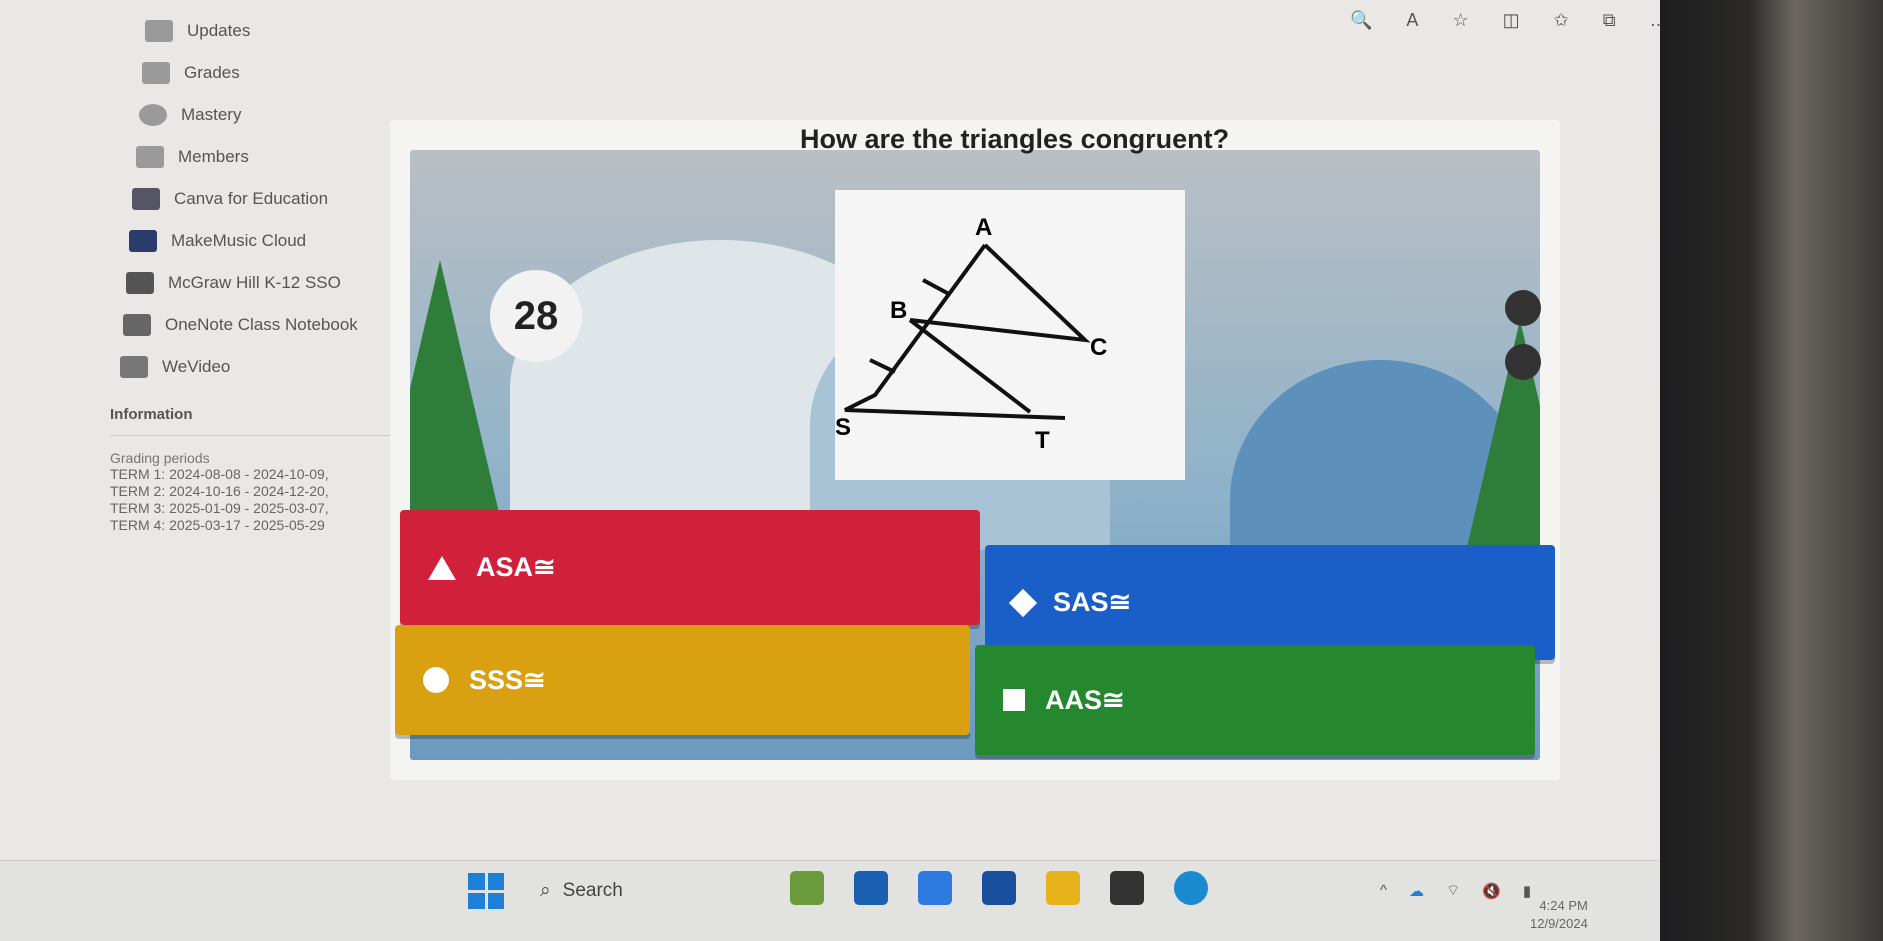 Image resolution: width=1883 pixels, height=941 pixels. I want to click on split-screen-icon: ◫, so click(1511, 20).